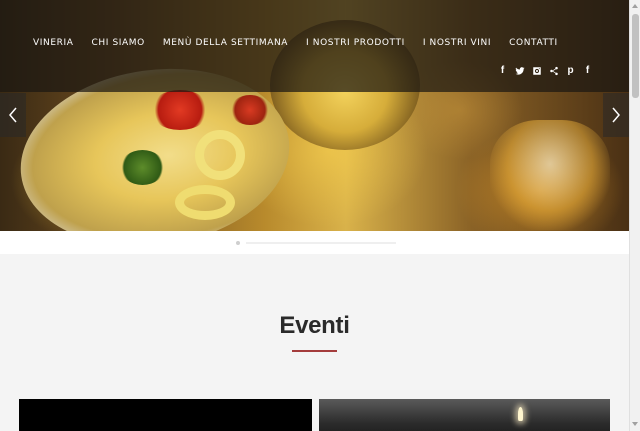 Image resolution: width=640 pixels, height=431 pixels. I want to click on twitter-icon, so click(519, 70).